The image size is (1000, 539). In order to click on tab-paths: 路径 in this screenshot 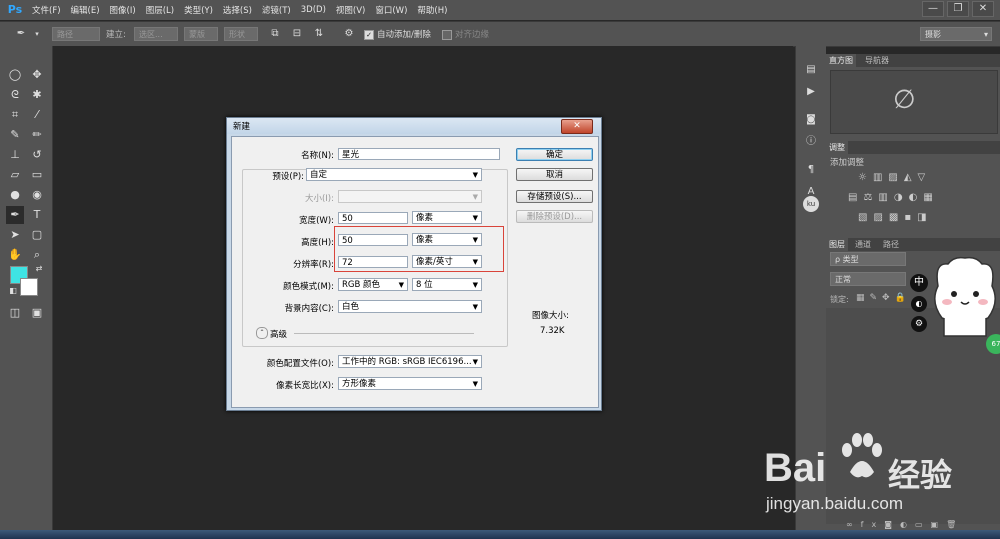, I will do `click(891, 244)`.